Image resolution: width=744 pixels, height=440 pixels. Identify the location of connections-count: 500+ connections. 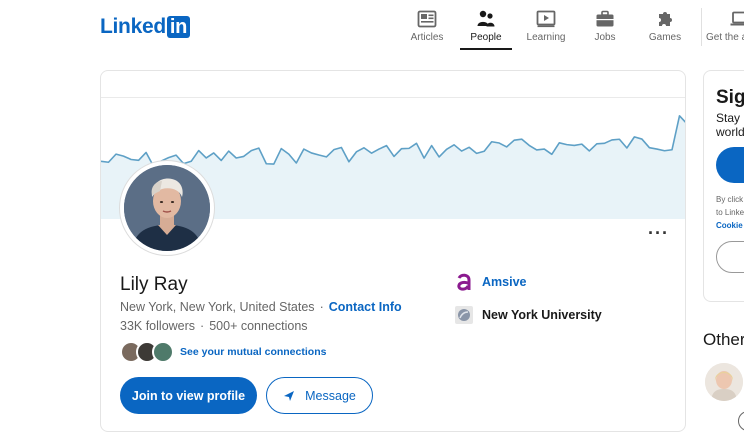
(258, 326).